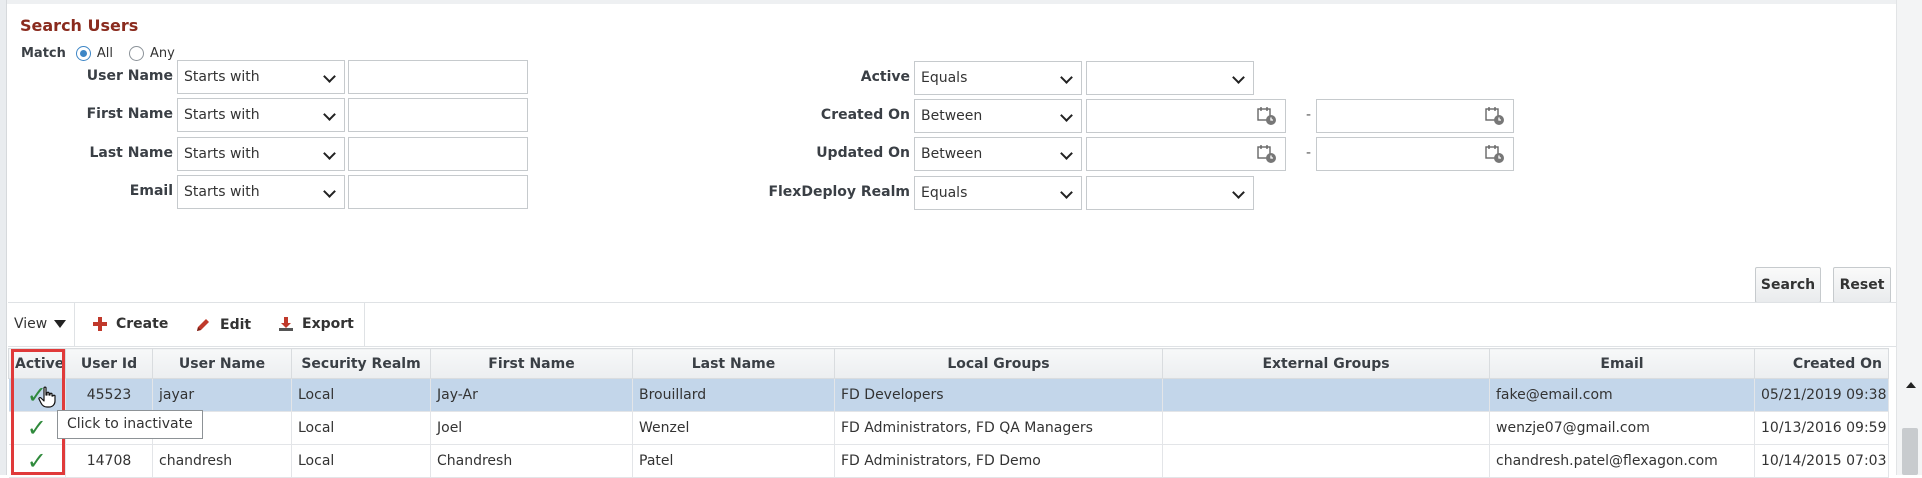 The height and width of the screenshot is (478, 1922). Describe the element at coordinates (1186, 116) in the screenshot. I see `created-on-from-input` at that location.